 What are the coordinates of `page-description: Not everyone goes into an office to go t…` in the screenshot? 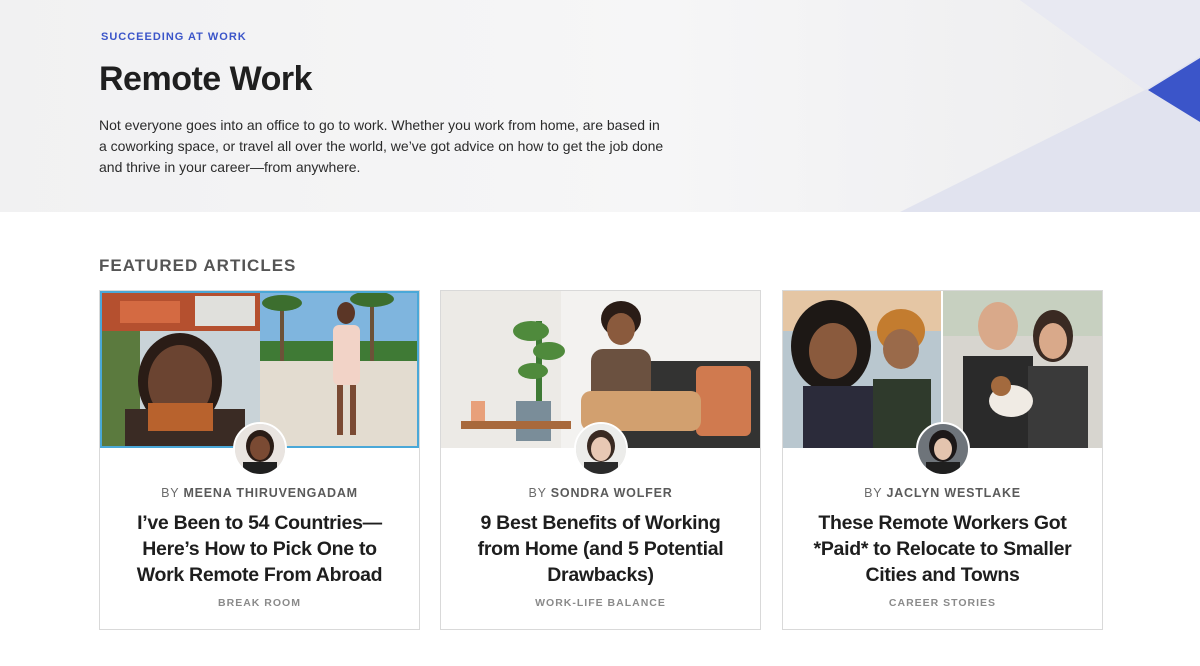 It's located at (381, 146).